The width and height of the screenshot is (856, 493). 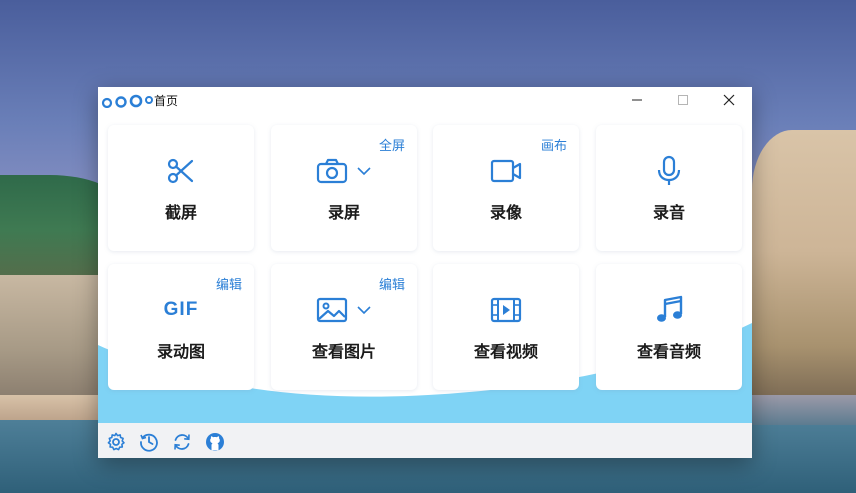 I want to click on github-icon, so click(x=215, y=442).